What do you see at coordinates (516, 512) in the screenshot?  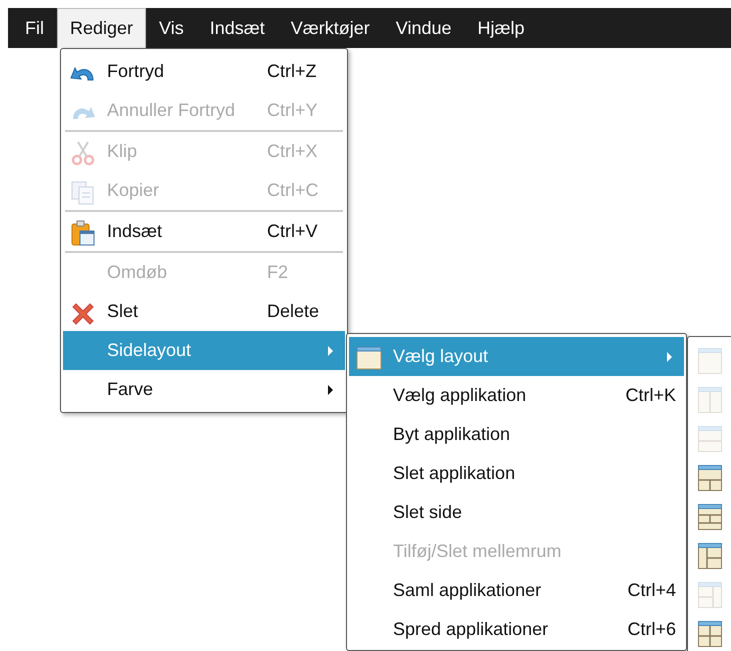 I see `menu-item: Slet side` at bounding box center [516, 512].